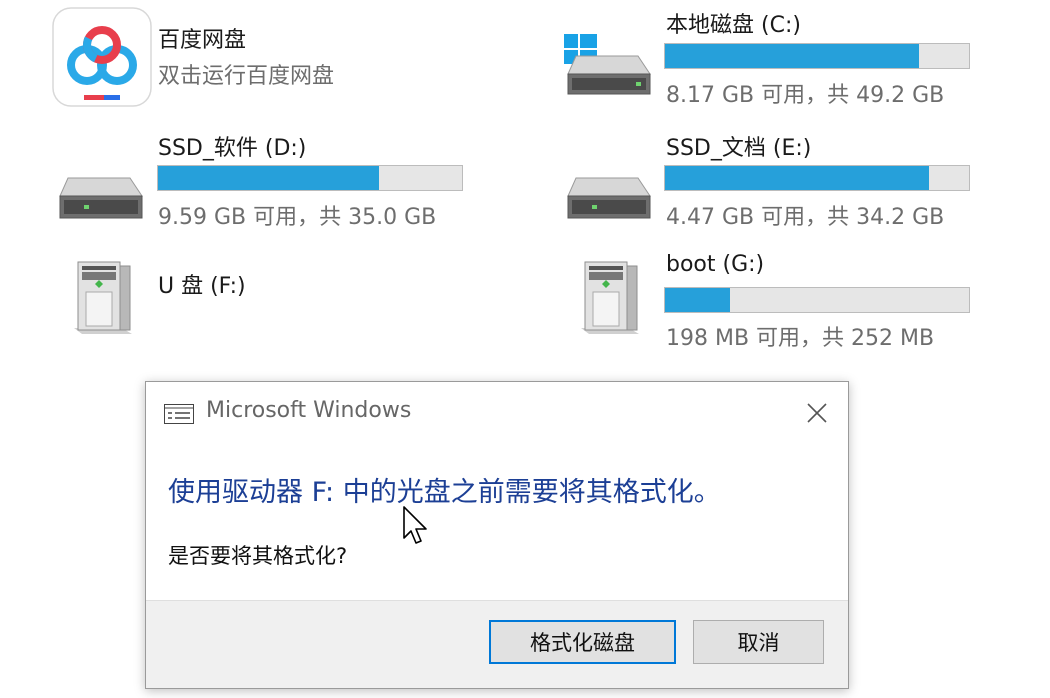 This screenshot has height=698, width=1050. Describe the element at coordinates (805, 95) in the screenshot. I see `drive-usage: 8.17 GB 可用，共 49.2 GB` at that location.